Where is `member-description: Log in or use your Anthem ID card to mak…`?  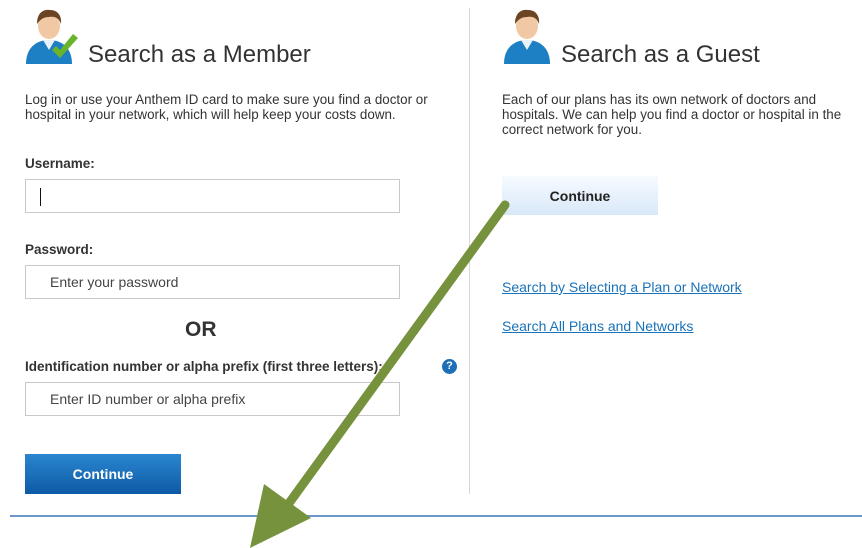 member-description: Log in or use your Anthem ID card to mak… is located at coordinates (226, 107).